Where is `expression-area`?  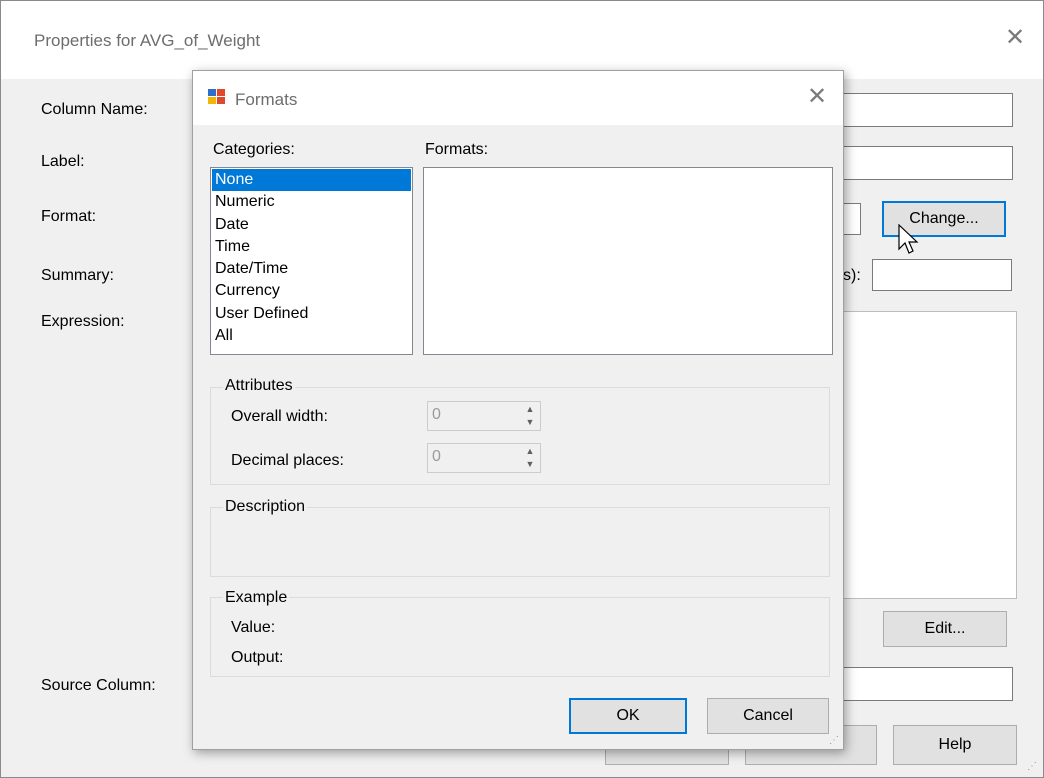
expression-area is located at coordinates (919, 455).